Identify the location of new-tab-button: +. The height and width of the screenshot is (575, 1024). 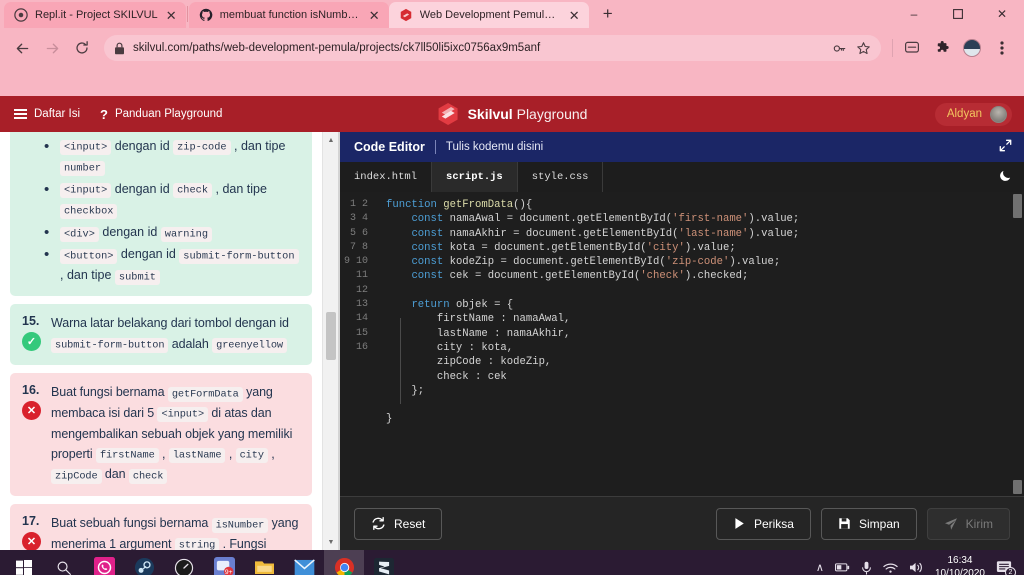
(608, 14).